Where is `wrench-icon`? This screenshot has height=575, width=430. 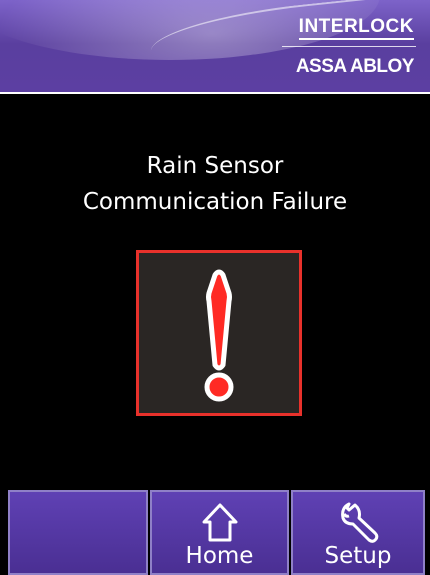 wrench-icon is located at coordinates (360, 522).